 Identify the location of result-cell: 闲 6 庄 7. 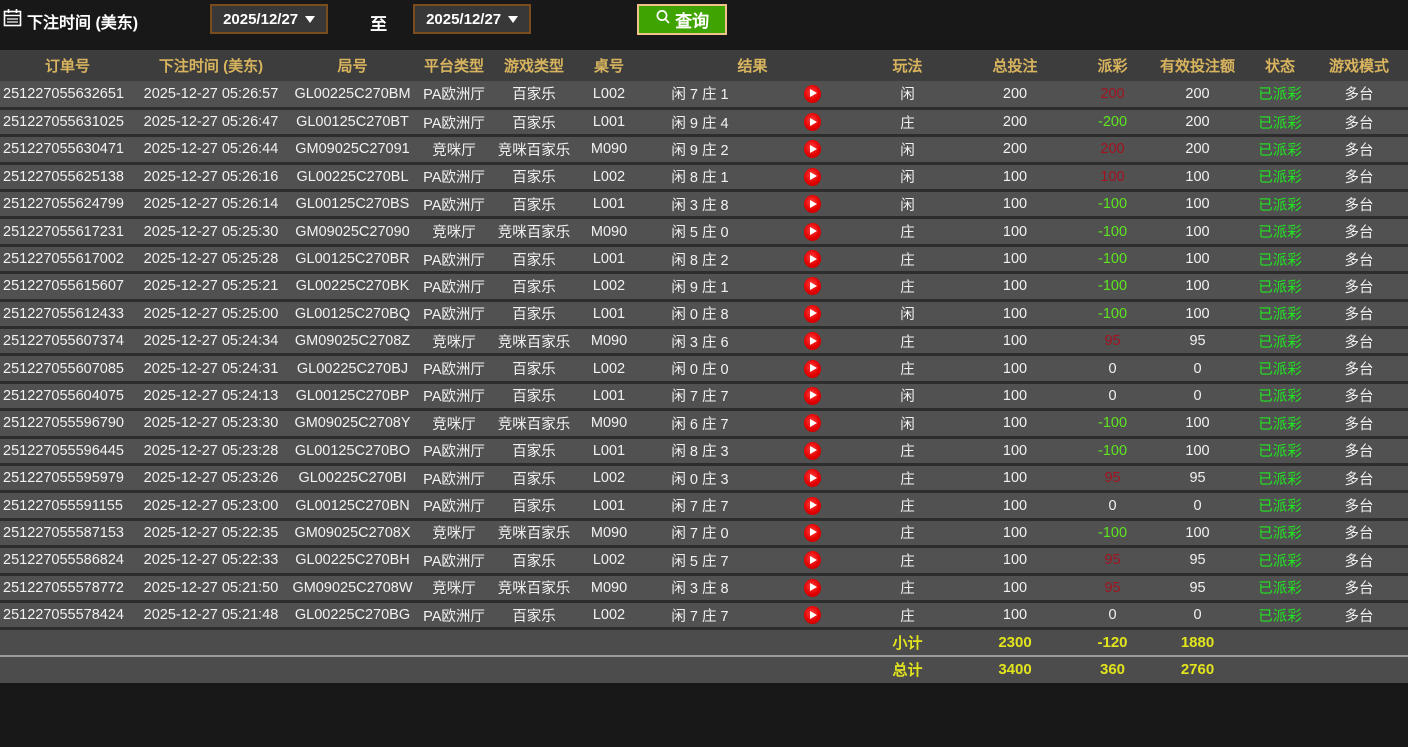
(700, 424).